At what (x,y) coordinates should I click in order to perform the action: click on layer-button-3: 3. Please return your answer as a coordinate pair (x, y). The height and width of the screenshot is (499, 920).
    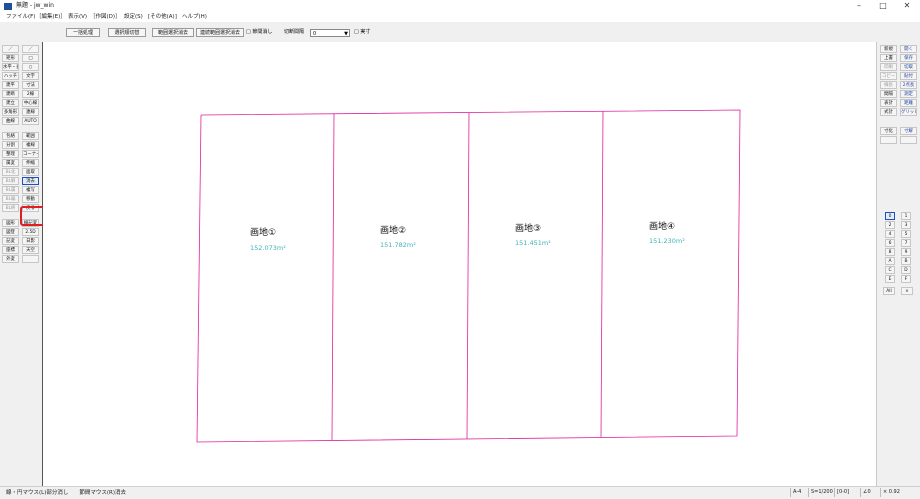
    Looking at the image, I should click on (906, 225).